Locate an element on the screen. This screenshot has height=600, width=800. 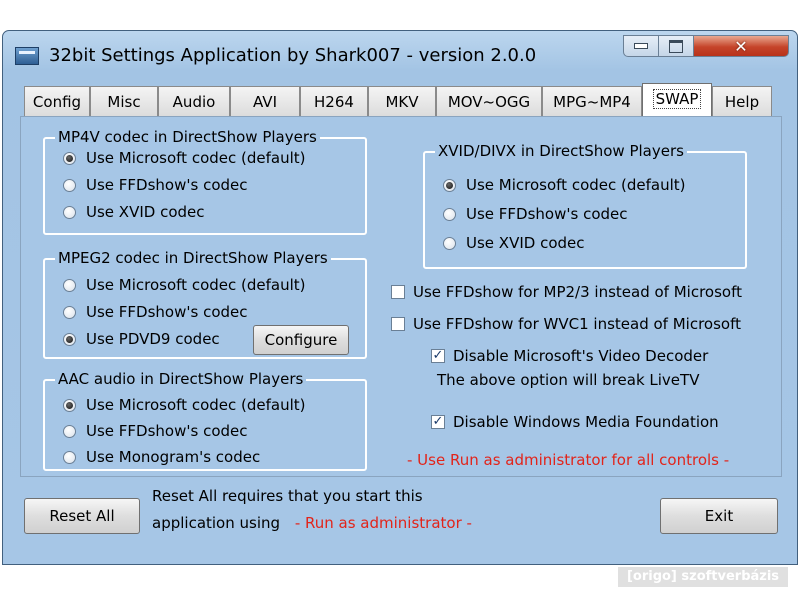
mp4v-microsoft-radio: Use Microsoft codec (default) is located at coordinates (184, 158).